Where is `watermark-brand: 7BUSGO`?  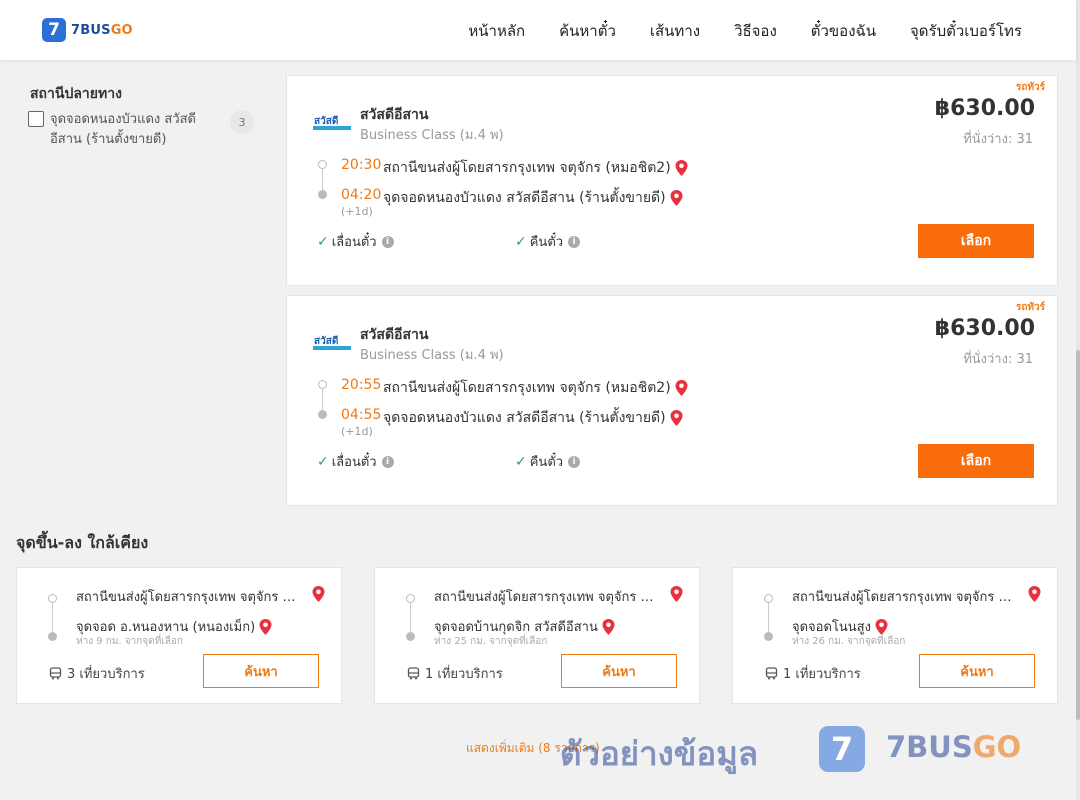 watermark-brand: 7BUSGO is located at coordinates (954, 747).